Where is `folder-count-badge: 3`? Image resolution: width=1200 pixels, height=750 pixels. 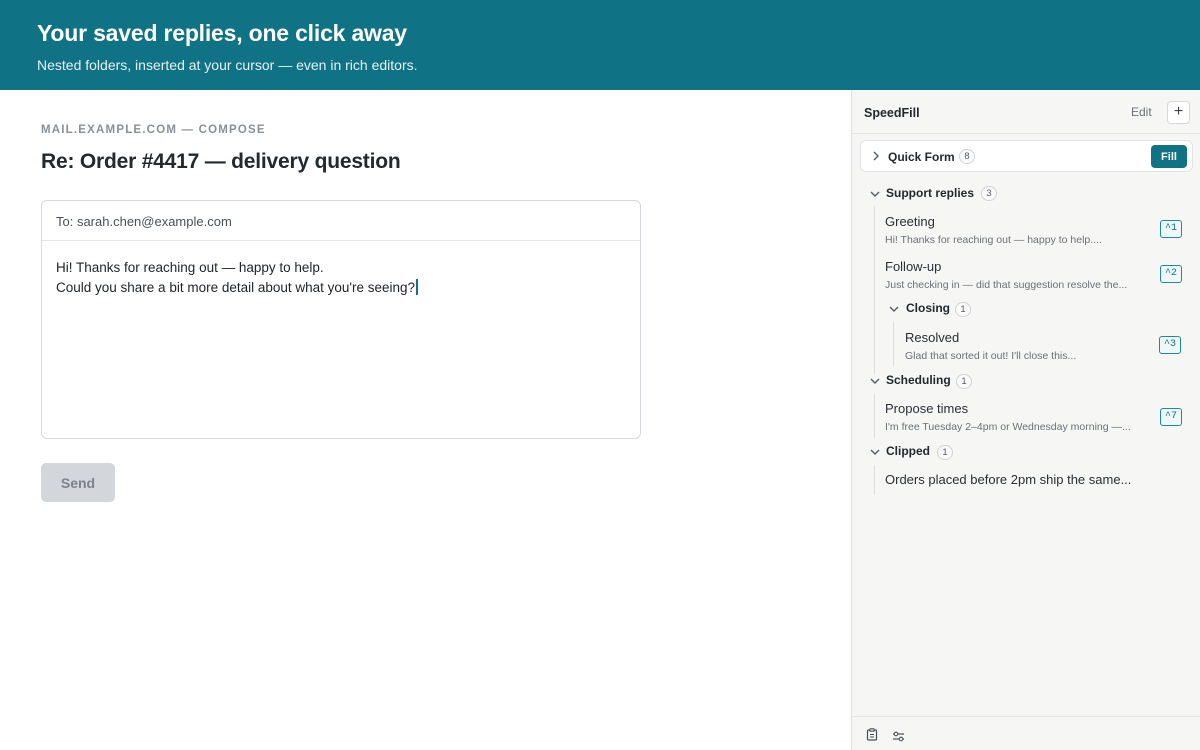
folder-count-badge: 3 is located at coordinates (989, 193).